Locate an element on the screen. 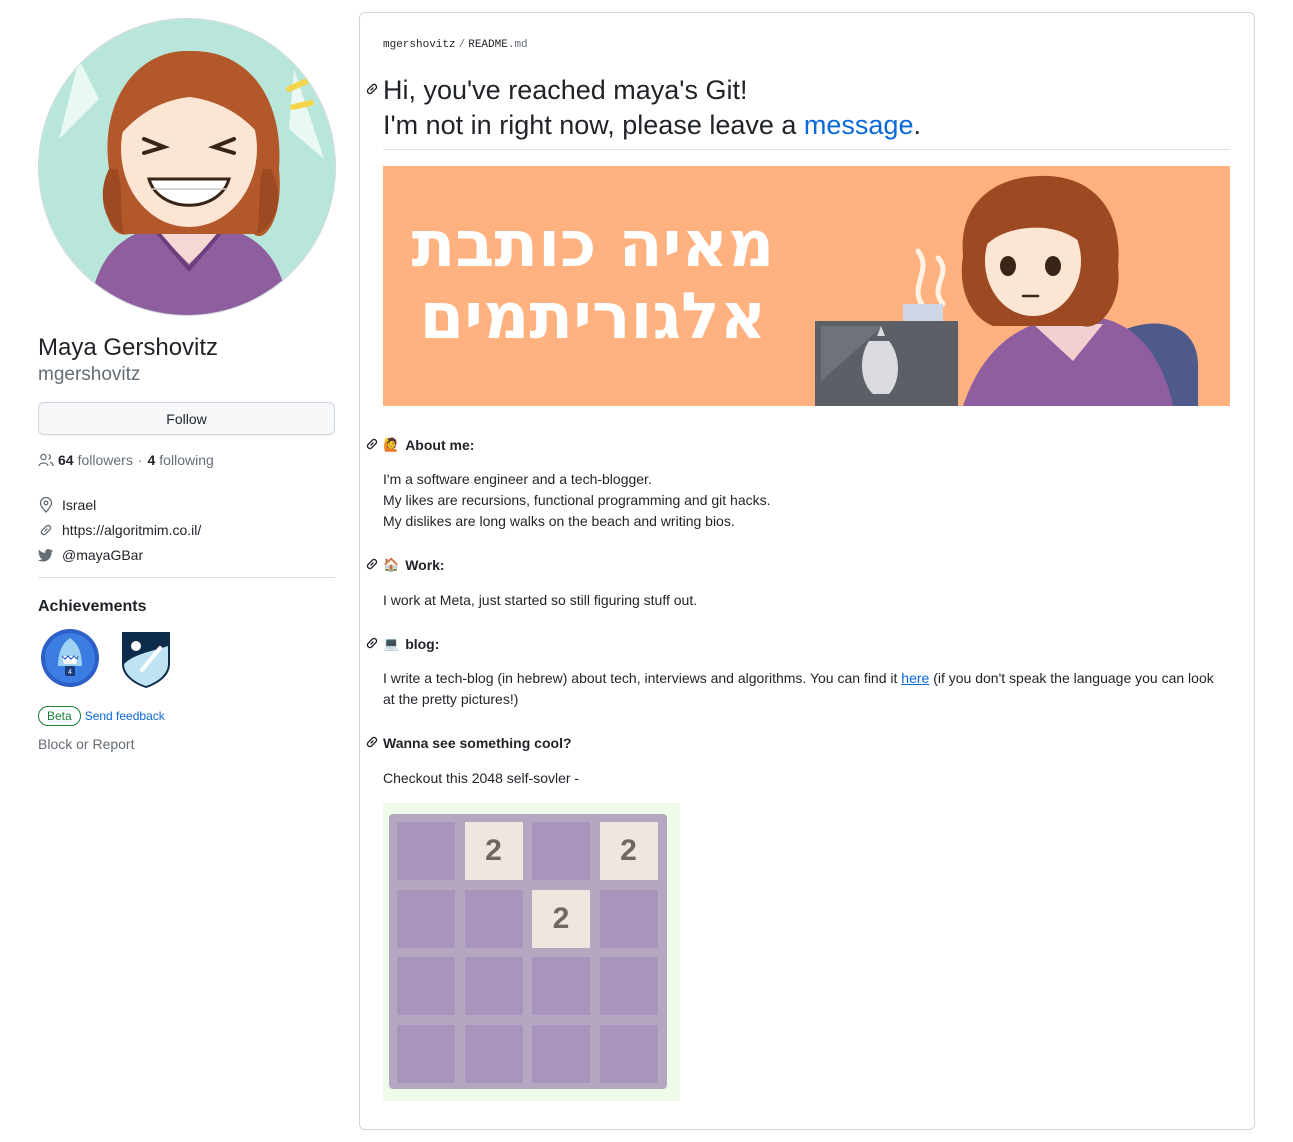 The width and height of the screenshot is (1293, 1142). beta-feedback-row: Beta Send feedback is located at coordinates (101, 716).